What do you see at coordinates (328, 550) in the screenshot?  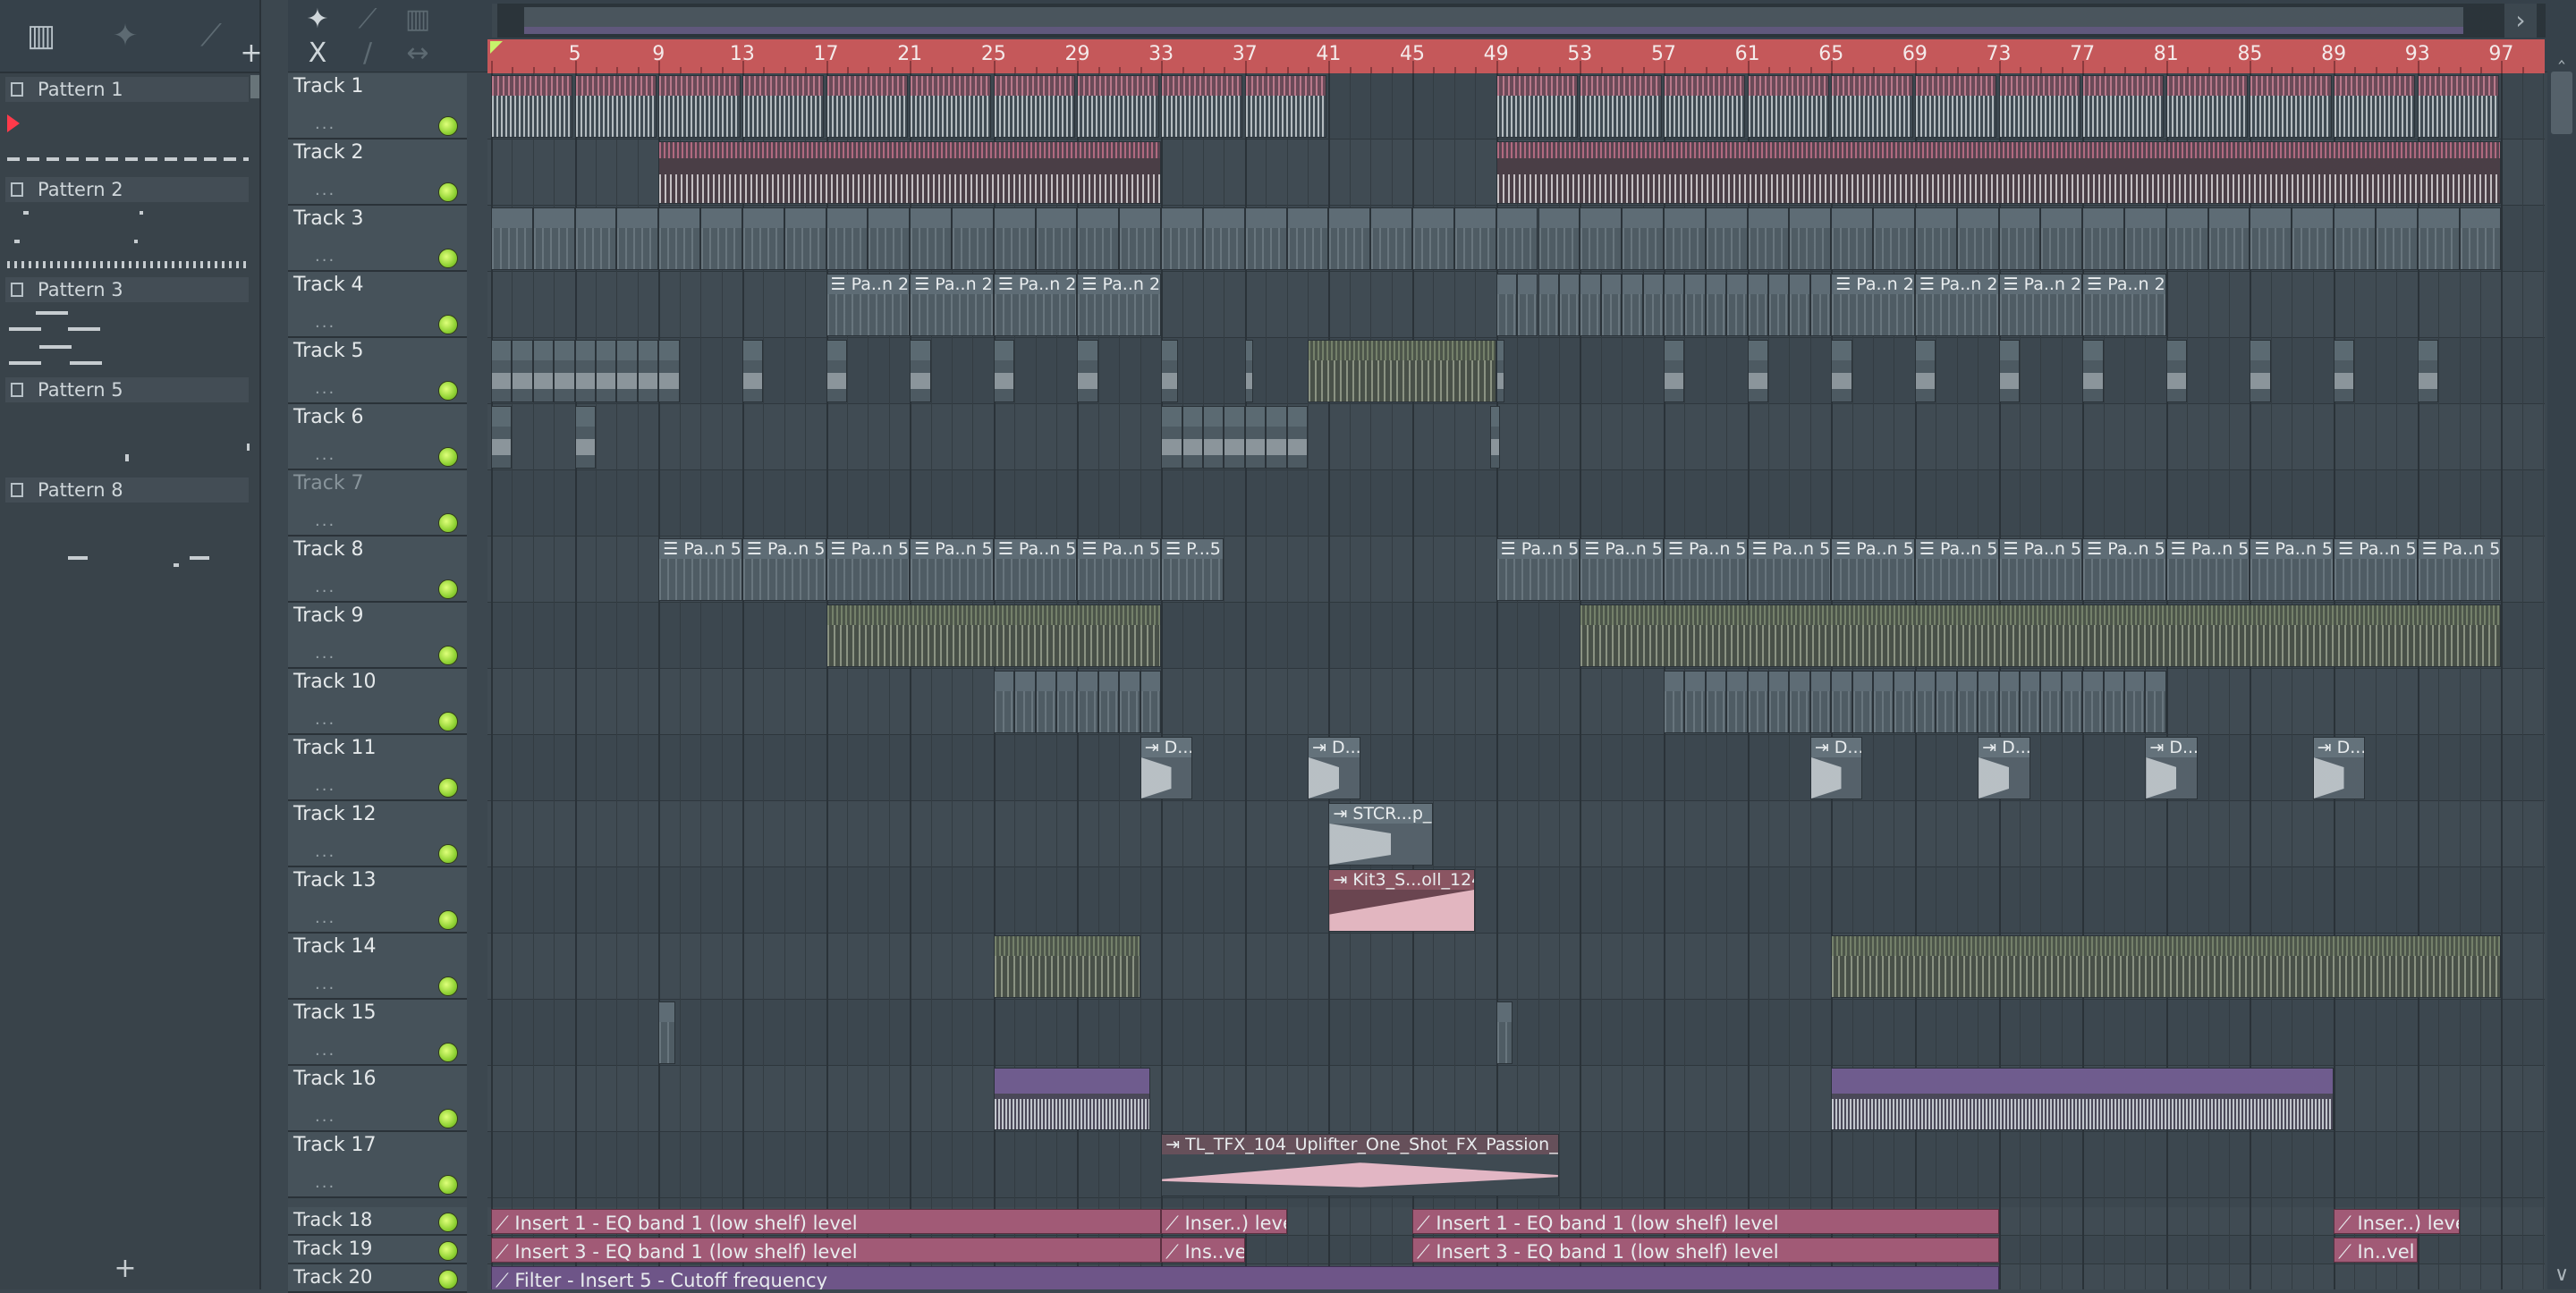 I see `track-name: Track 8` at bounding box center [328, 550].